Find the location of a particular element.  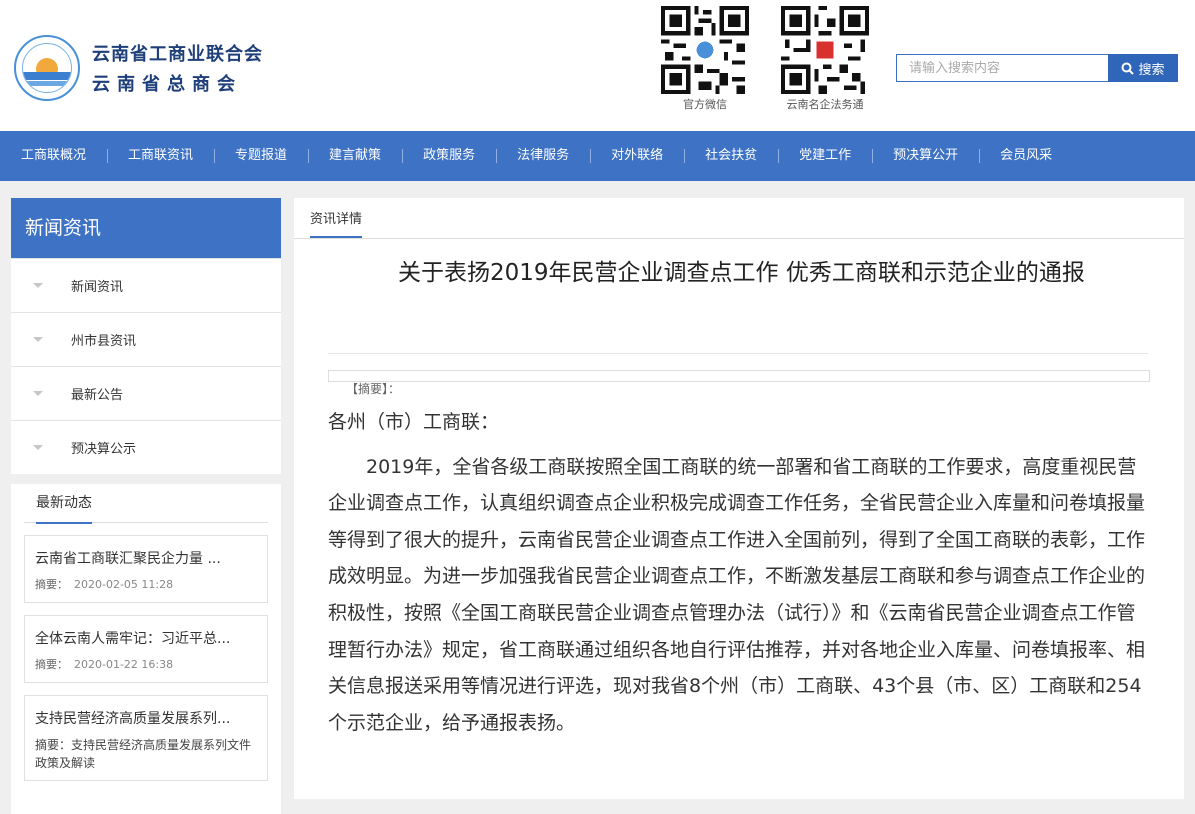

divider is located at coordinates (738, 353).